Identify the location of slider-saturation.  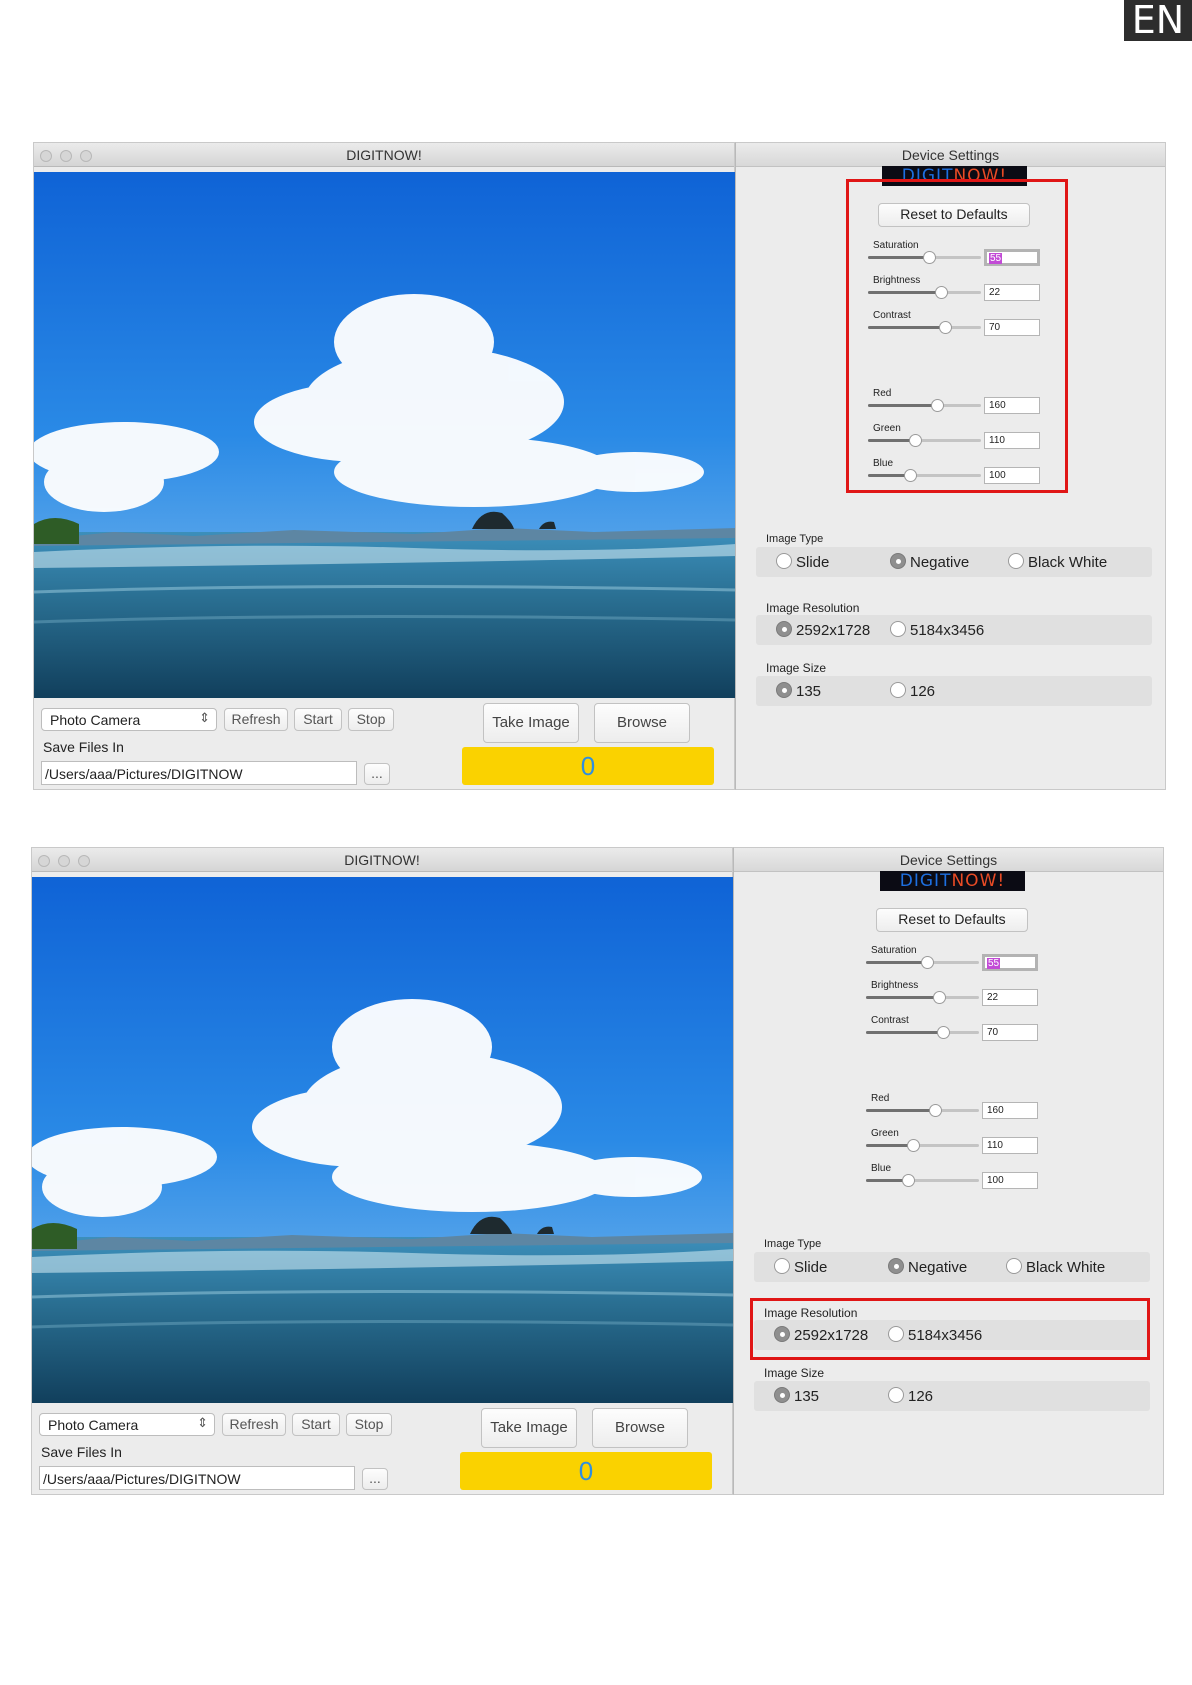
(922, 962).